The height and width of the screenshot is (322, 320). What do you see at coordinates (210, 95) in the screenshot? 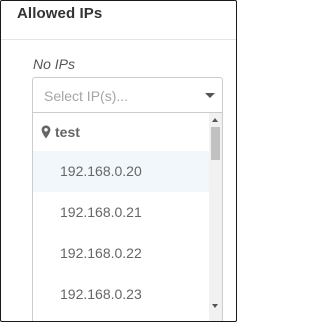
I see `chevron-down-icon` at bounding box center [210, 95].